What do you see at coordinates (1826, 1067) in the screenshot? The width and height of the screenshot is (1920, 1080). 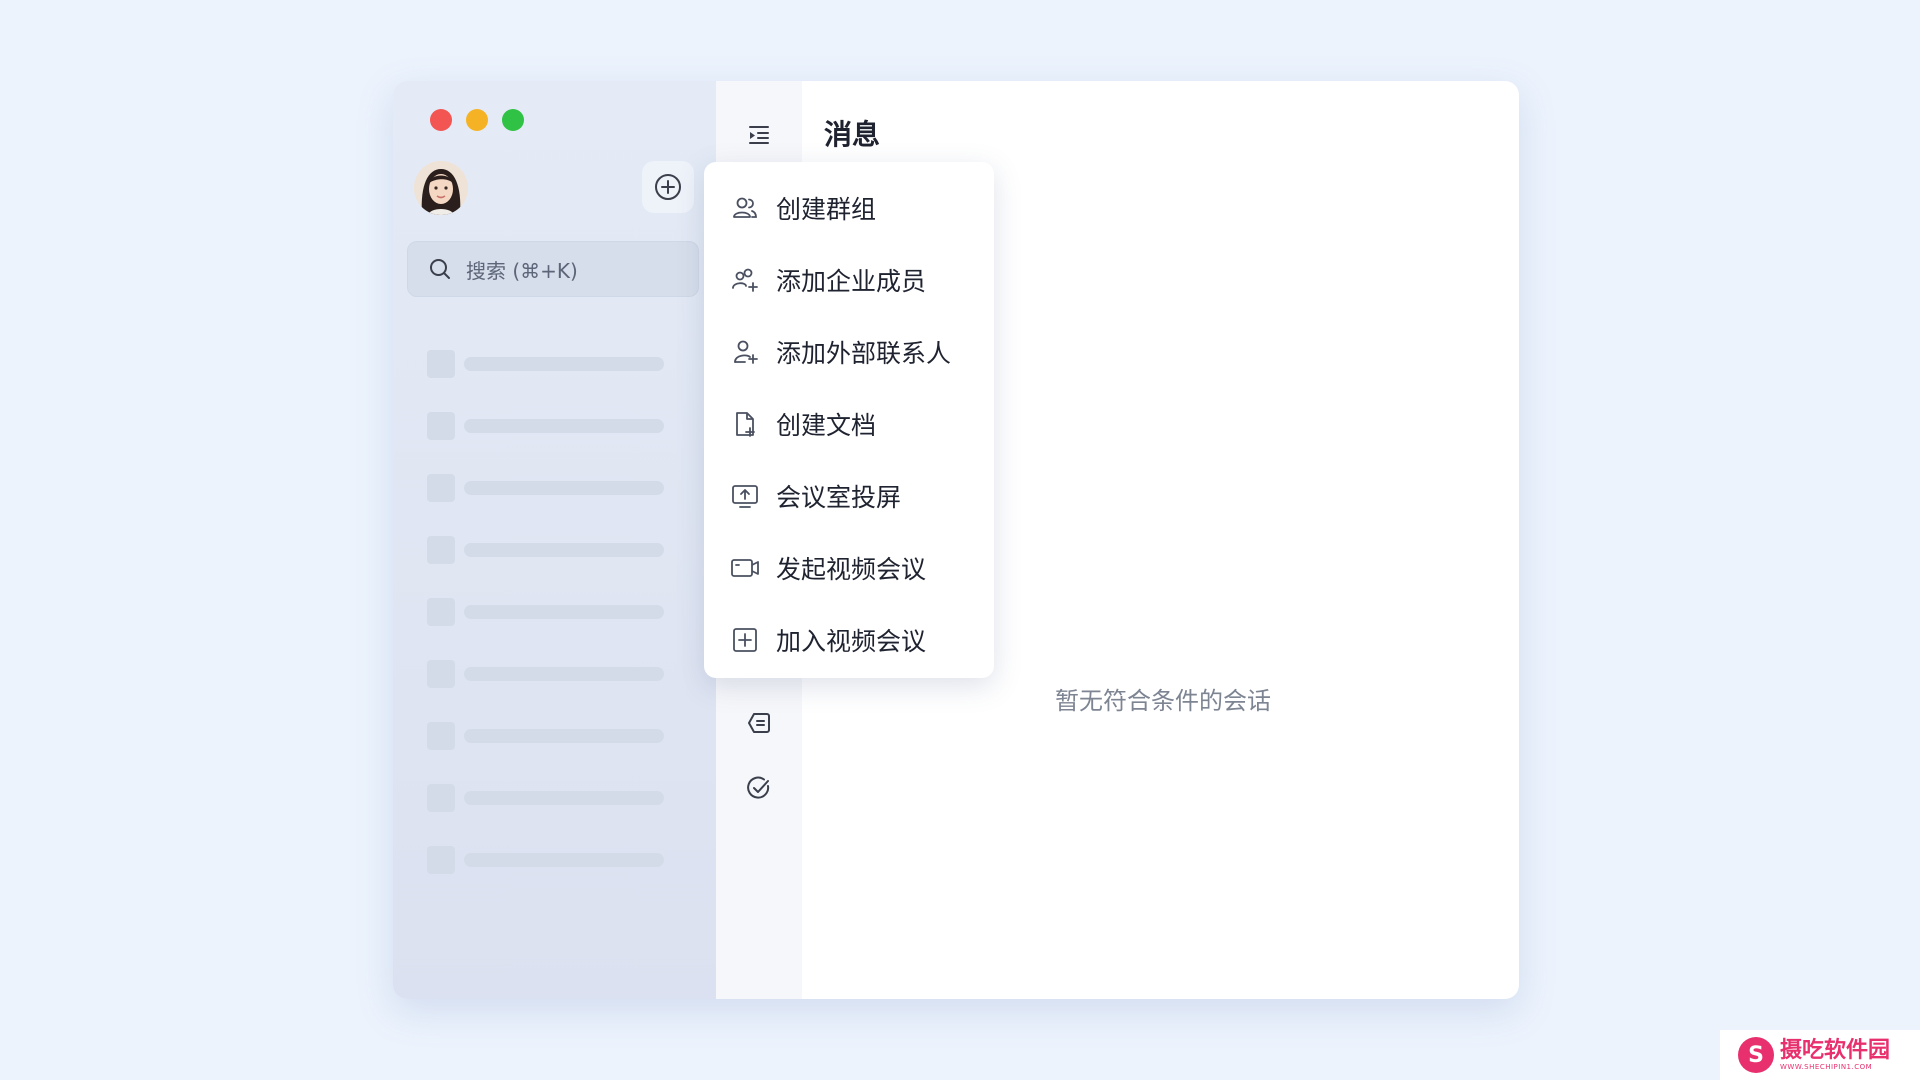 I see `watermark-subtext: WWW.SHECHIPIN1.COM` at bounding box center [1826, 1067].